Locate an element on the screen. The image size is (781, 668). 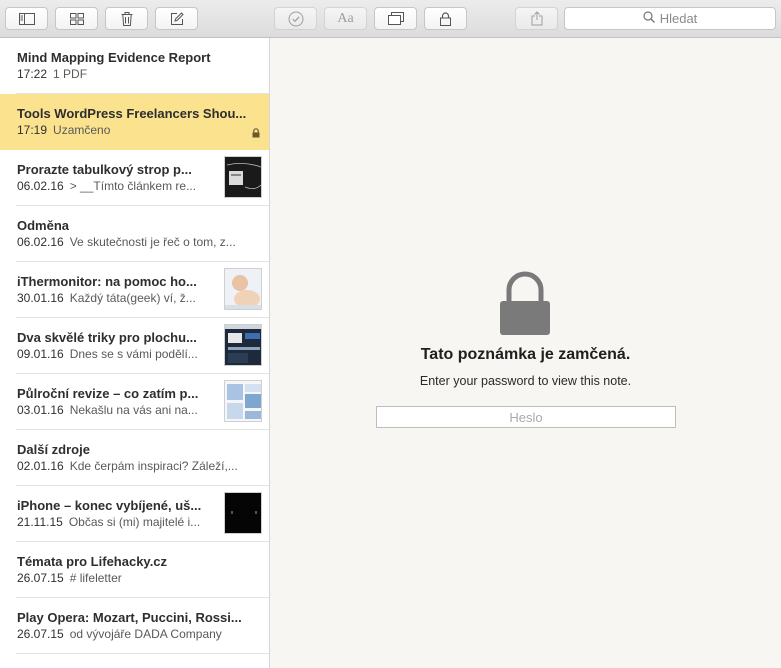
note-date: 09.01.16 is located at coordinates (40, 354).